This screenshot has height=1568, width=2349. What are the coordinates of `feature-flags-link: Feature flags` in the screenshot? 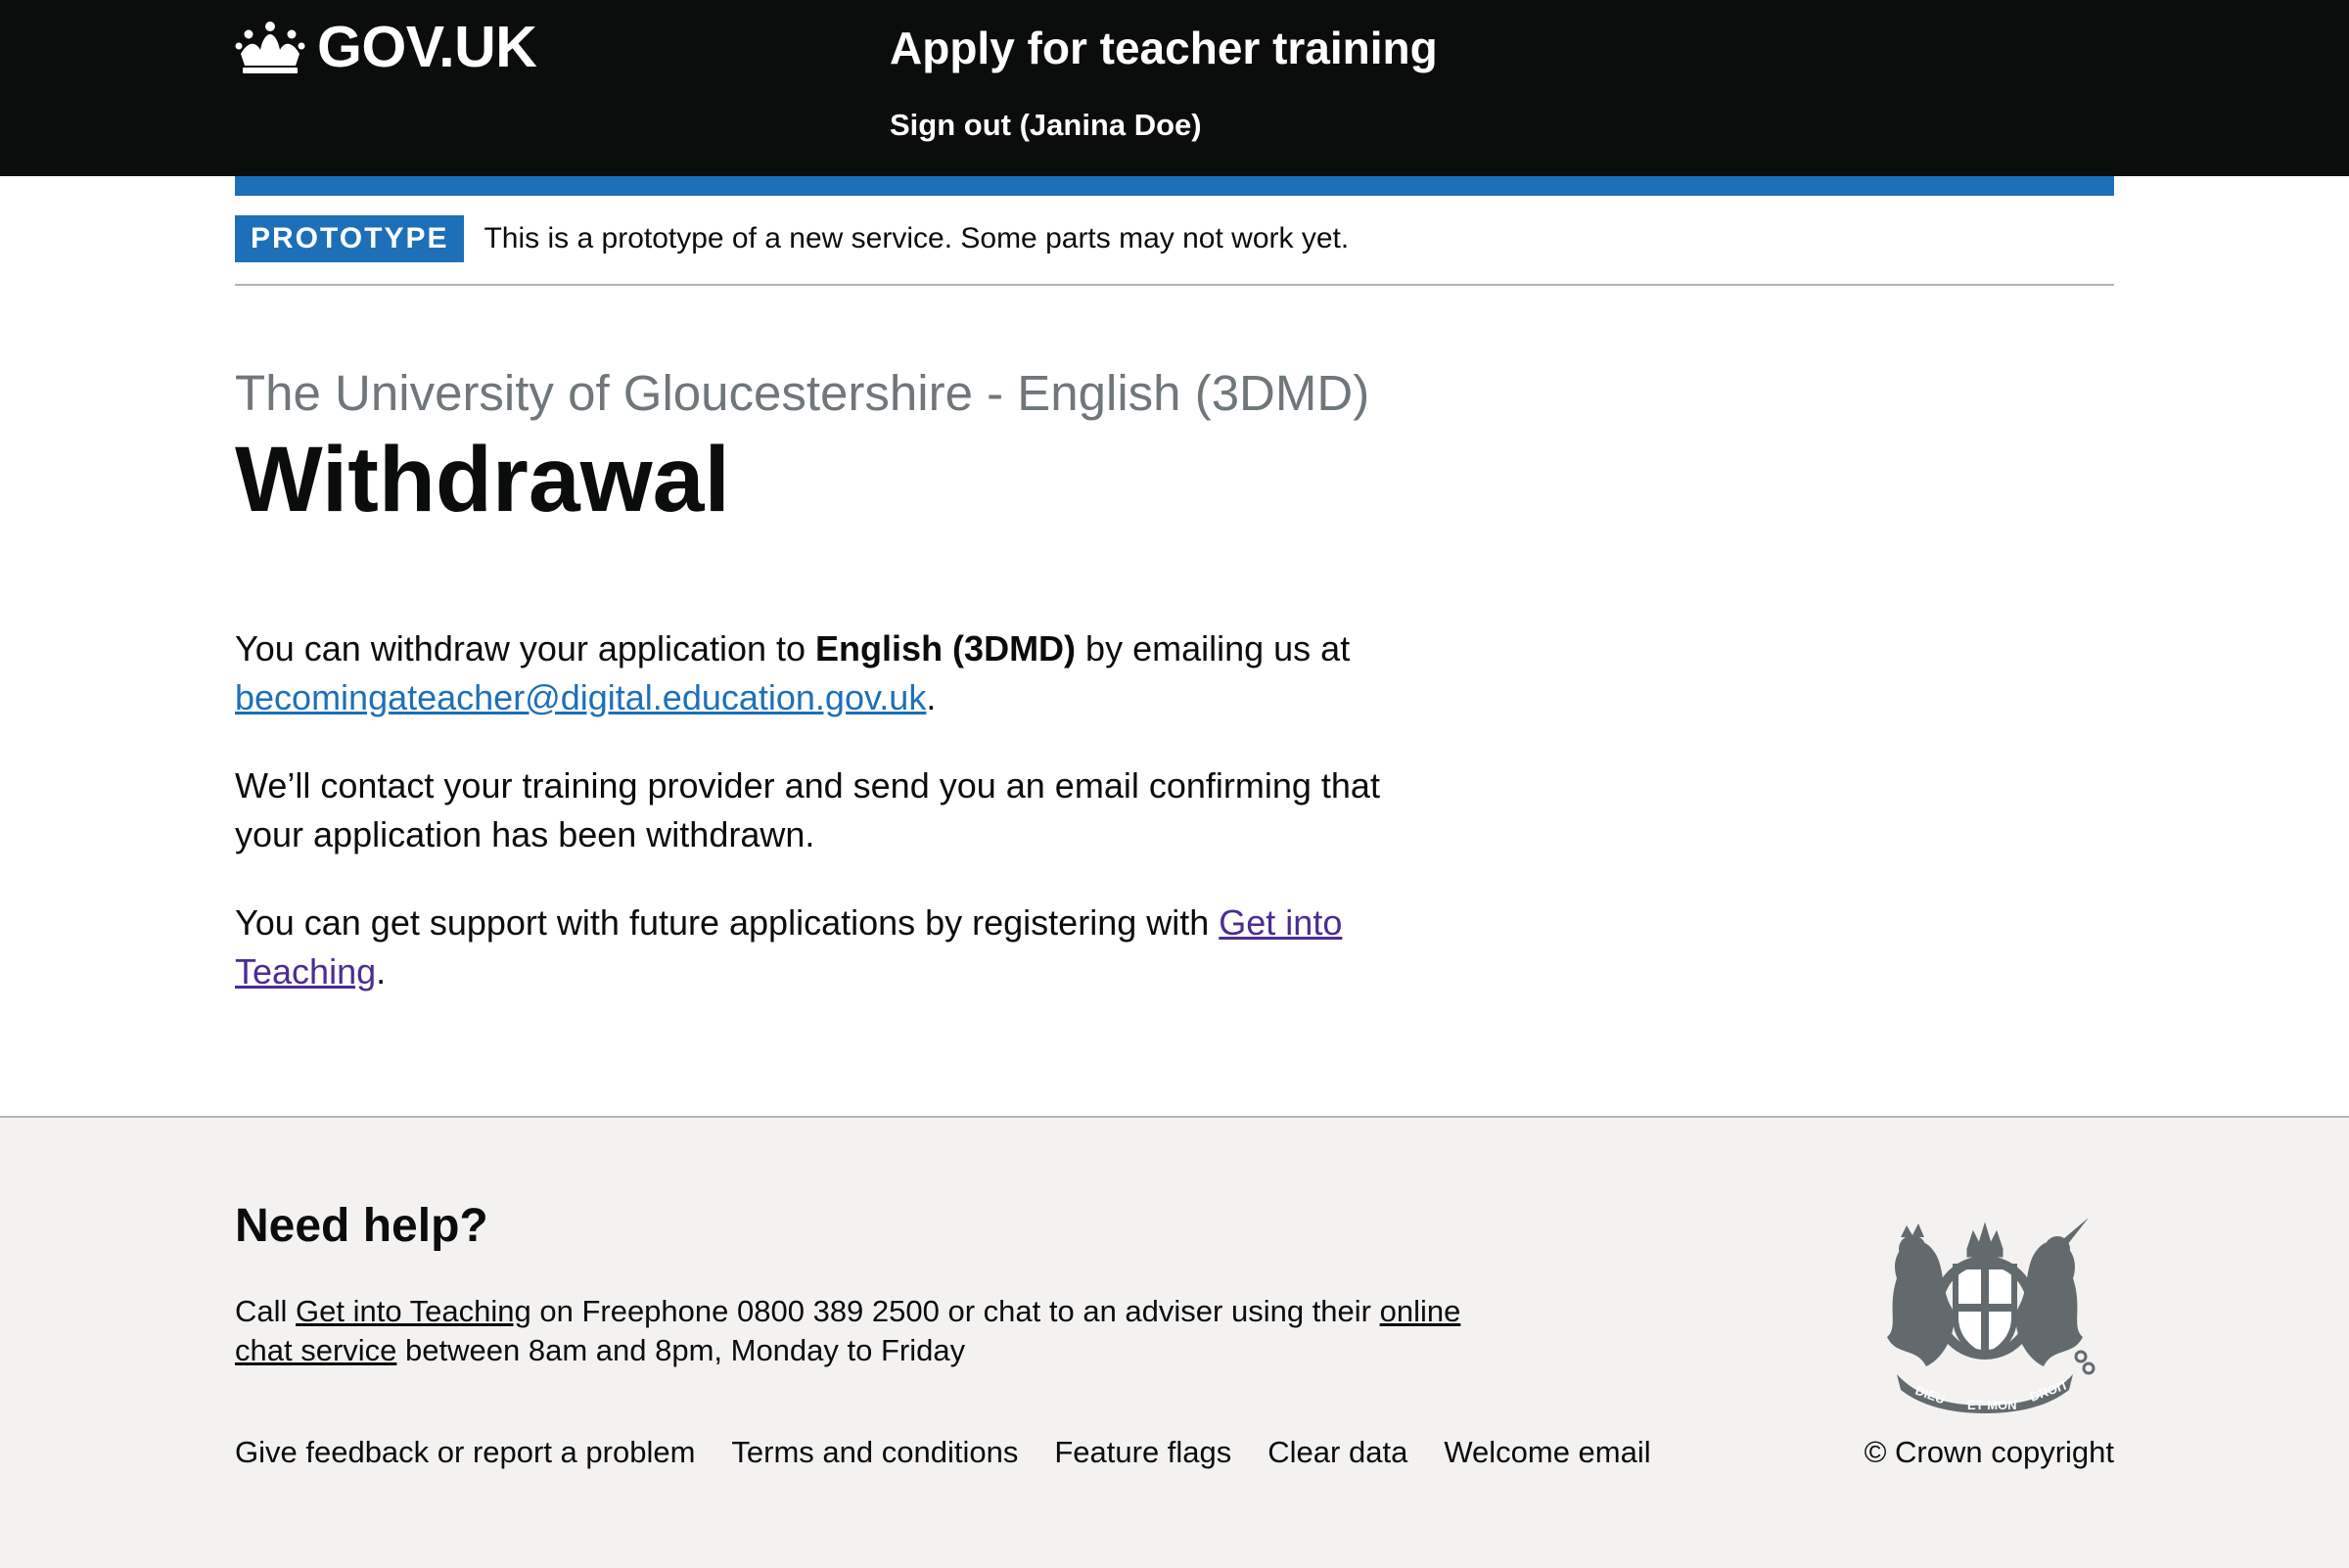 It's located at (1142, 1452).